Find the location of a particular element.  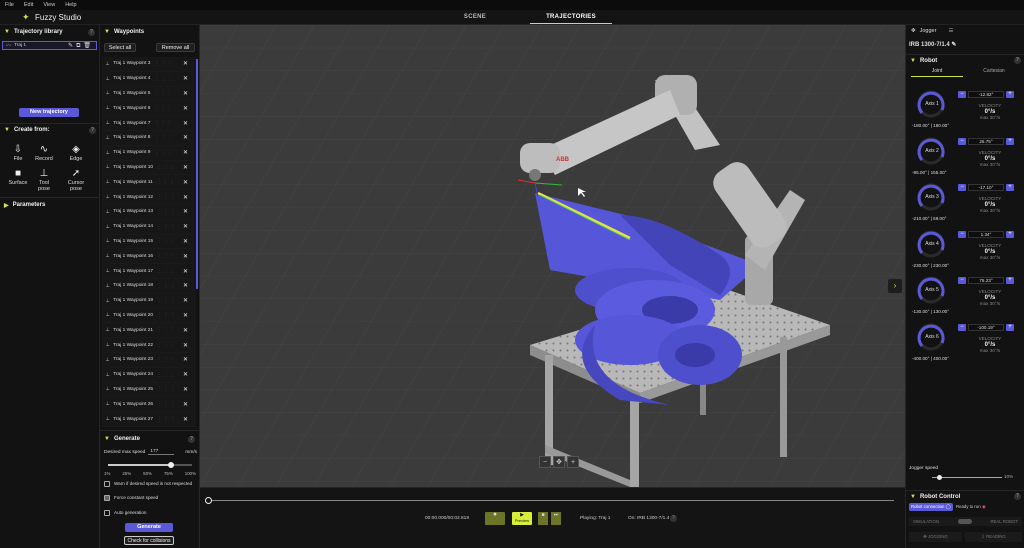

stop-icon: ■ is located at coordinates (543, 518).